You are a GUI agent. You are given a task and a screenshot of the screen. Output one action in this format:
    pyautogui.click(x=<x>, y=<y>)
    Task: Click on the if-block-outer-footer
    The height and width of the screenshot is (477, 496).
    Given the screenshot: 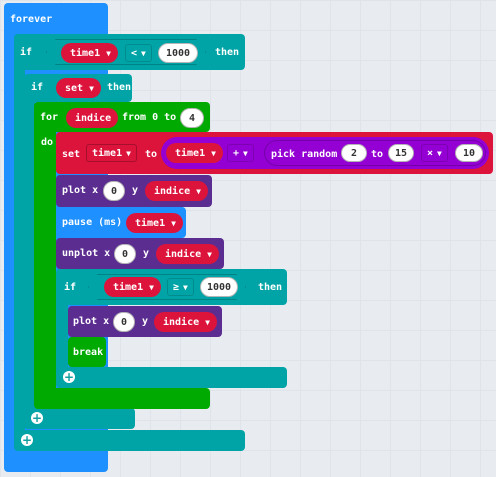 What is the action you would take?
    pyautogui.click(x=129, y=440)
    